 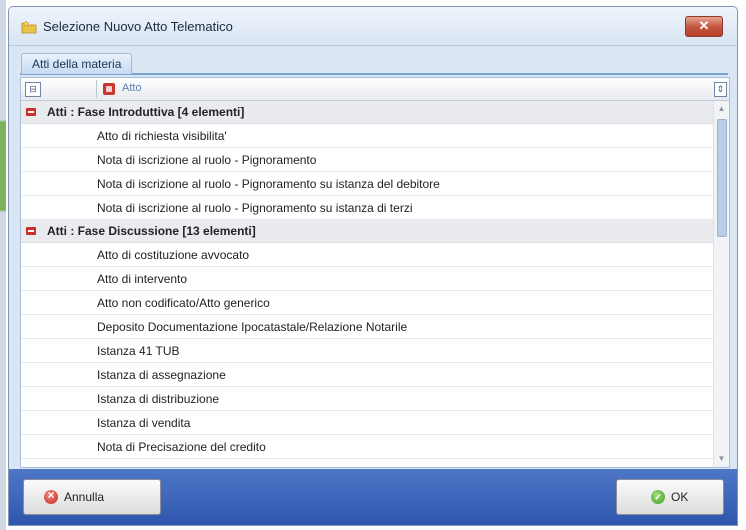 What do you see at coordinates (367, 375) in the screenshot?
I see `list-item: Istanza di assegnazione` at bounding box center [367, 375].